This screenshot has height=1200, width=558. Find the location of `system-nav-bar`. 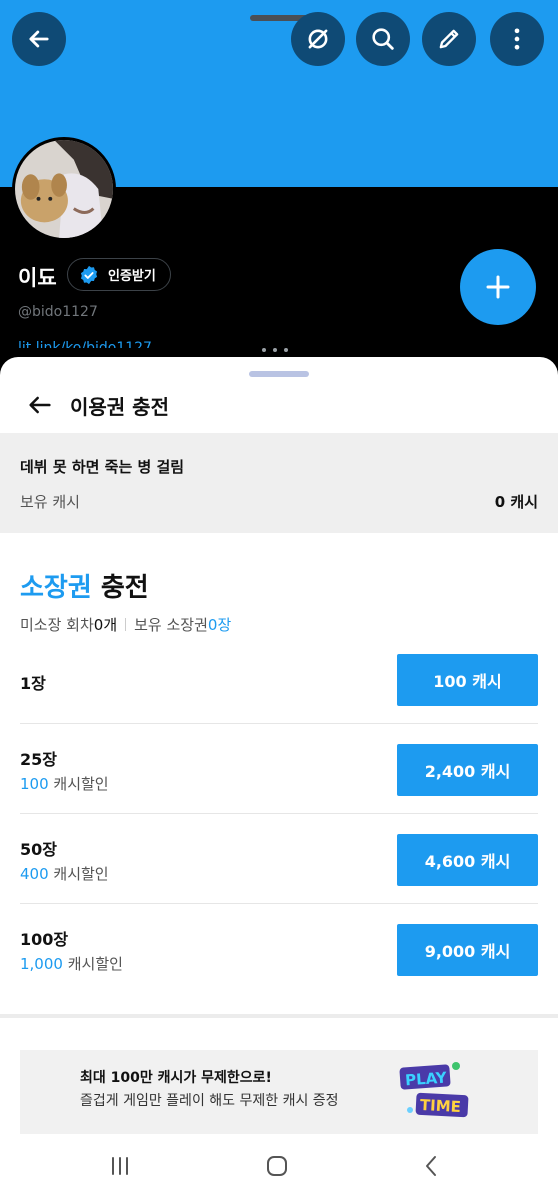

system-nav-bar is located at coordinates (279, 1167).